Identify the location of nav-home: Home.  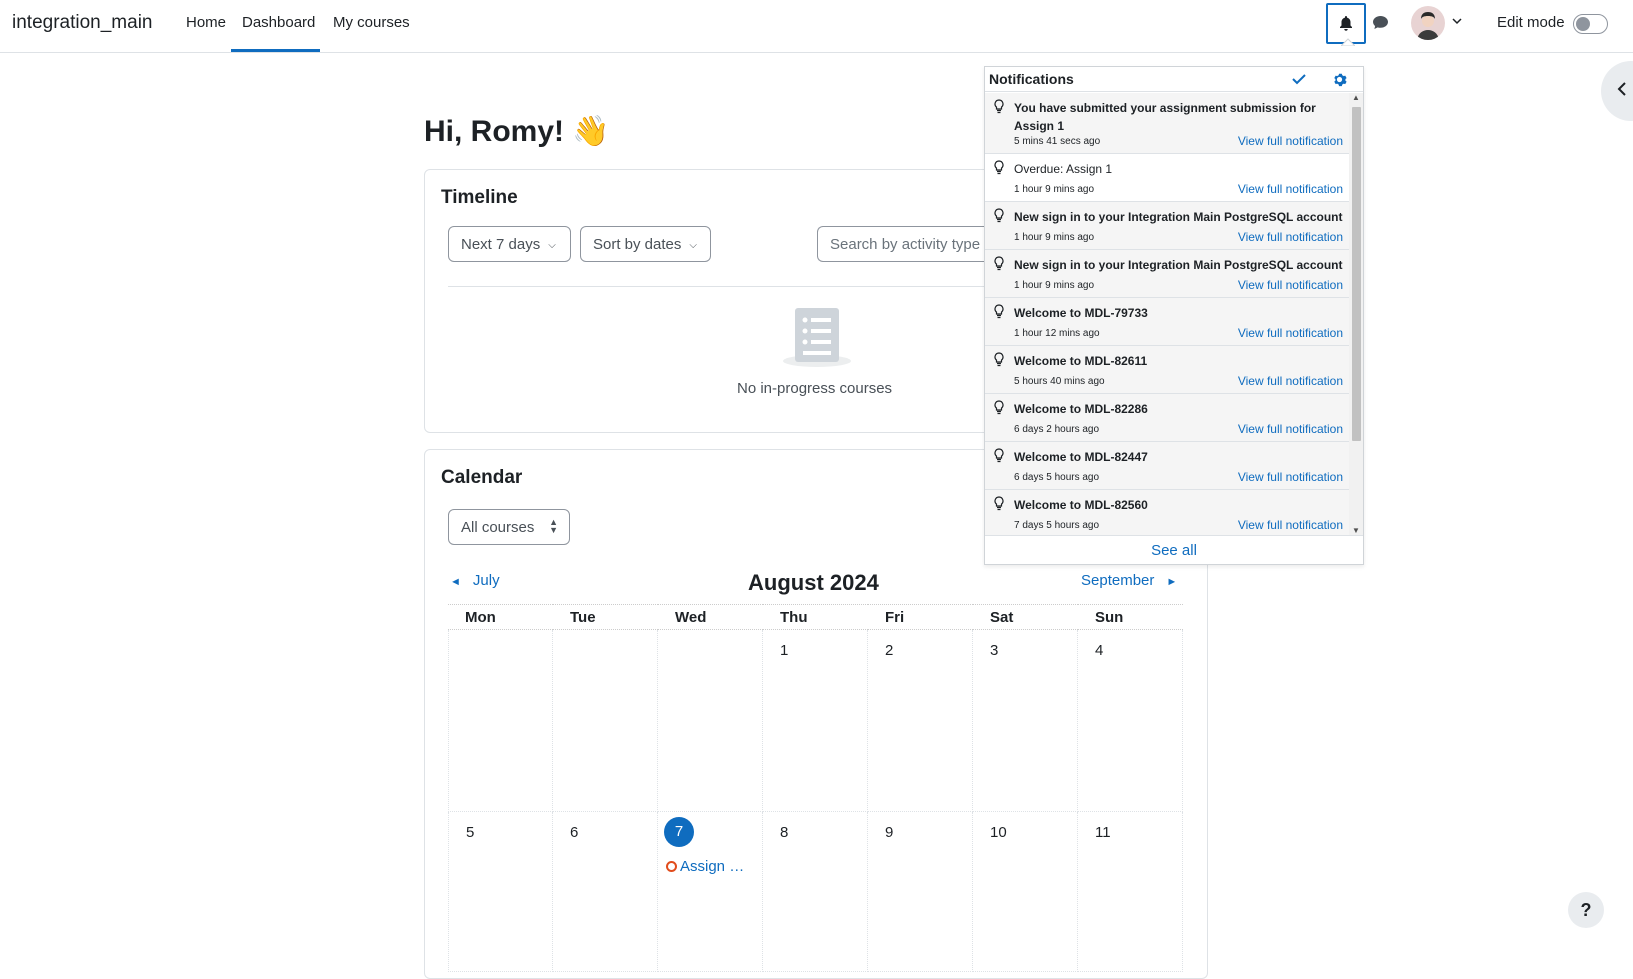
(206, 22).